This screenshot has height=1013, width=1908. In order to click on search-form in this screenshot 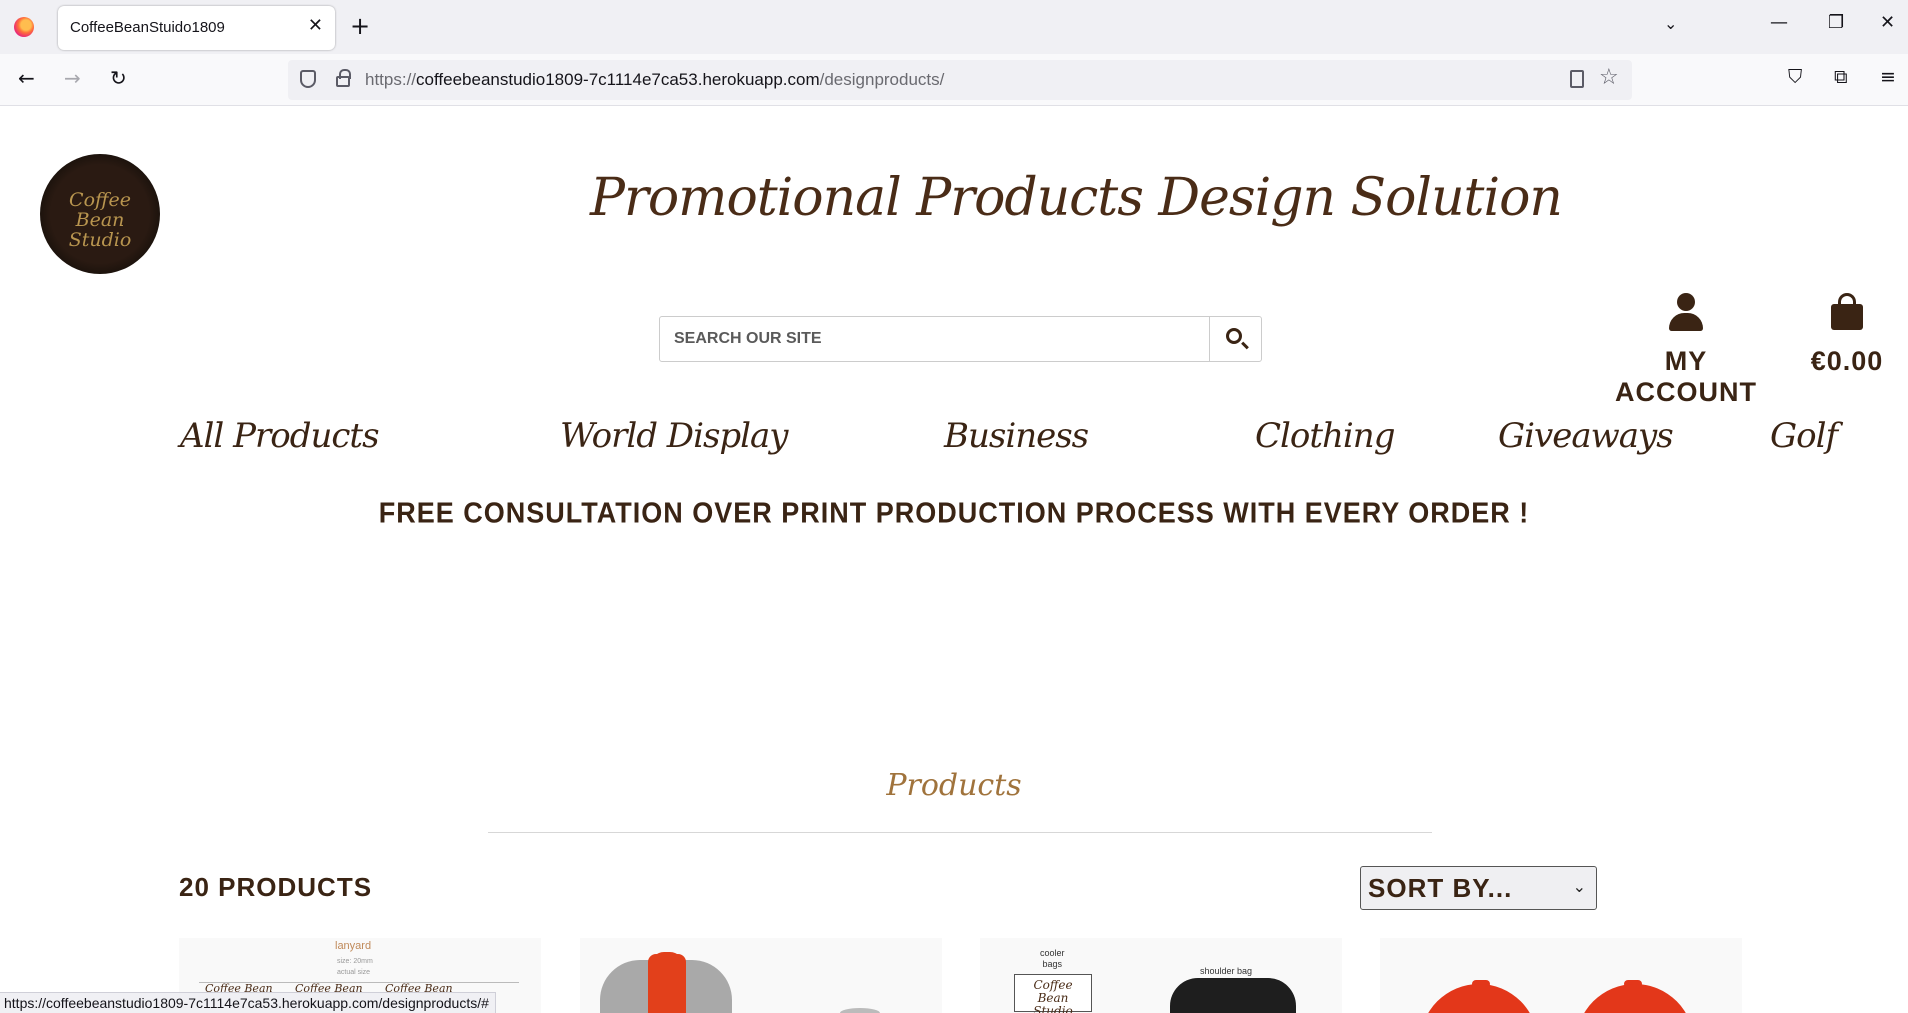, I will do `click(960, 339)`.